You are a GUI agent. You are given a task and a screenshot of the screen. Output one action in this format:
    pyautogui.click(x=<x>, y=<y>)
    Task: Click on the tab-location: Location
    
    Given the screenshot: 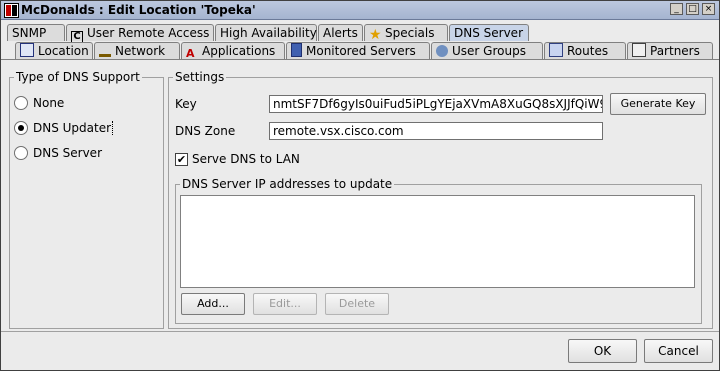 What is the action you would take?
    pyautogui.click(x=54, y=50)
    